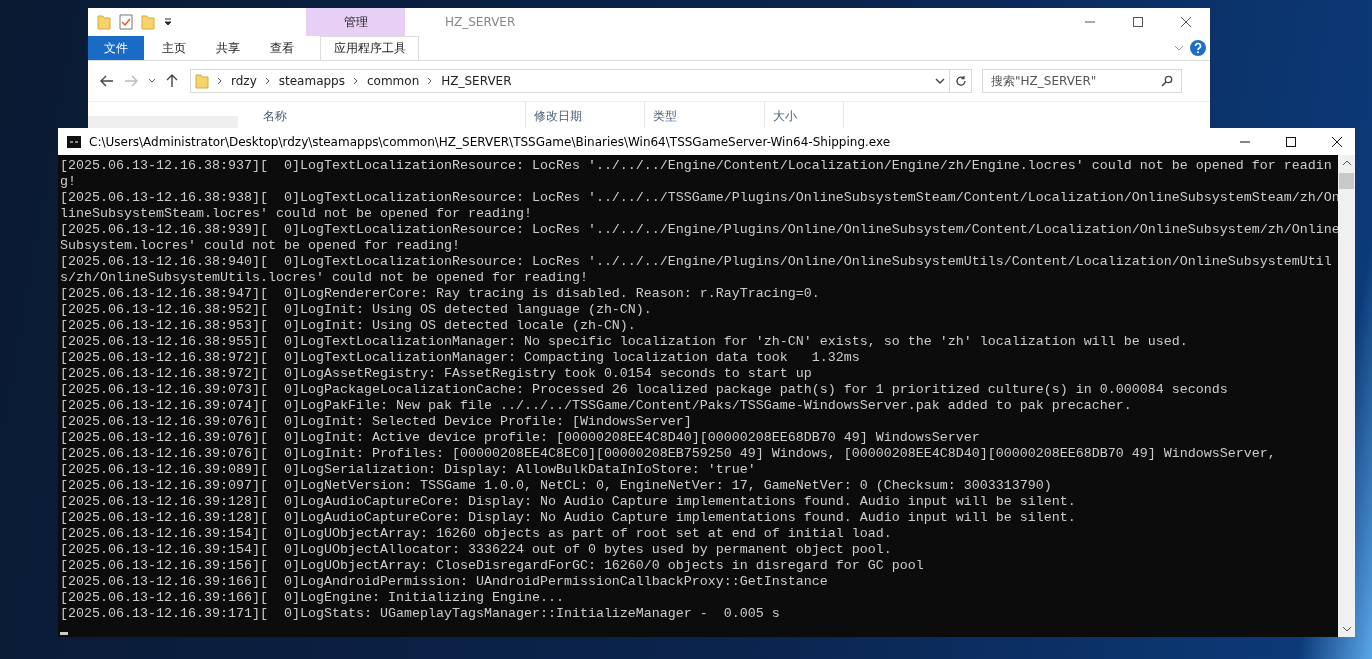 The height and width of the screenshot is (659, 1372). I want to click on log-line: [2025.06.13-12.16.38:972][ 0]LogTextLocalizationManager: Compacting localization data took 1.32ms, so click(460, 358).